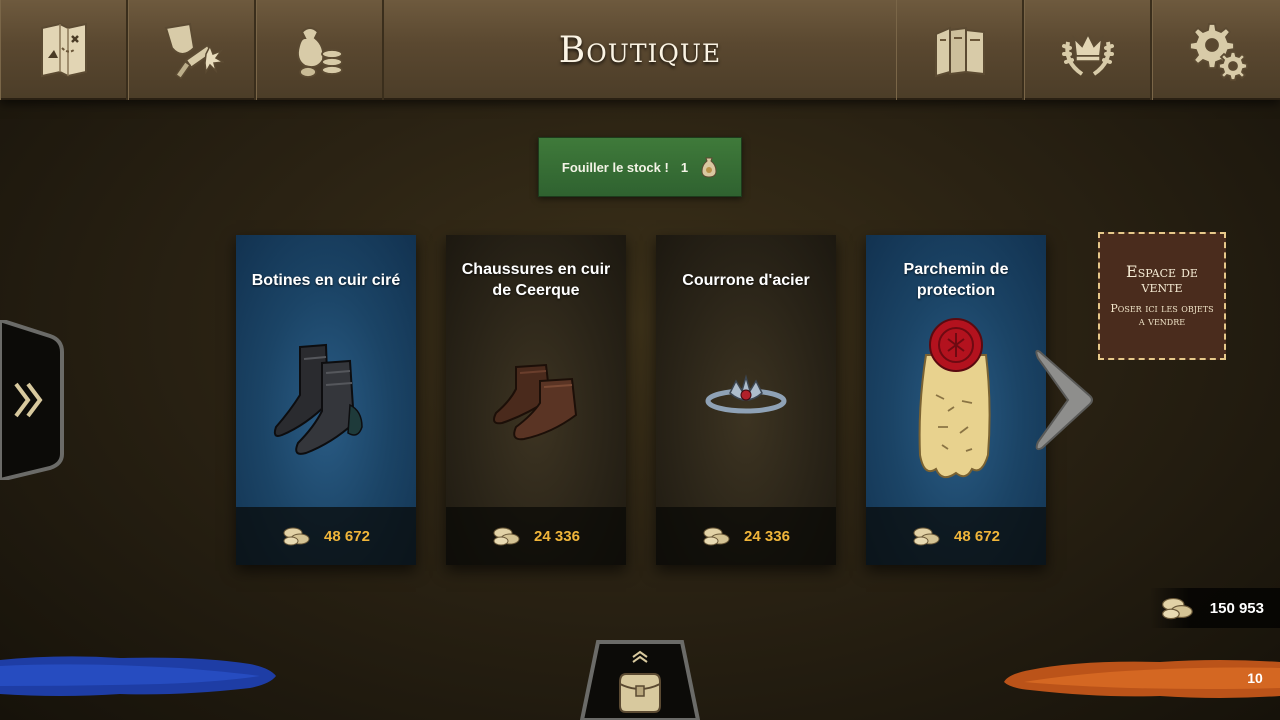 This screenshot has height=720, width=1280. I want to click on settings-button, so click(1216, 50).